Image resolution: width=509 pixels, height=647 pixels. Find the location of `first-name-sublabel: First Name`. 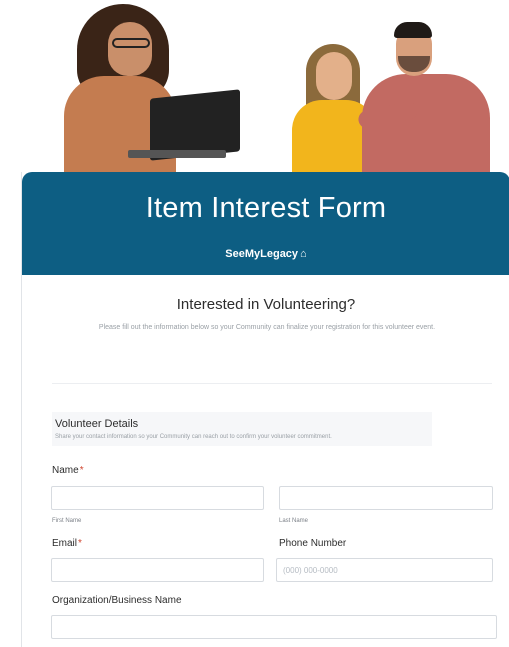

first-name-sublabel: First Name is located at coordinates (67, 521).